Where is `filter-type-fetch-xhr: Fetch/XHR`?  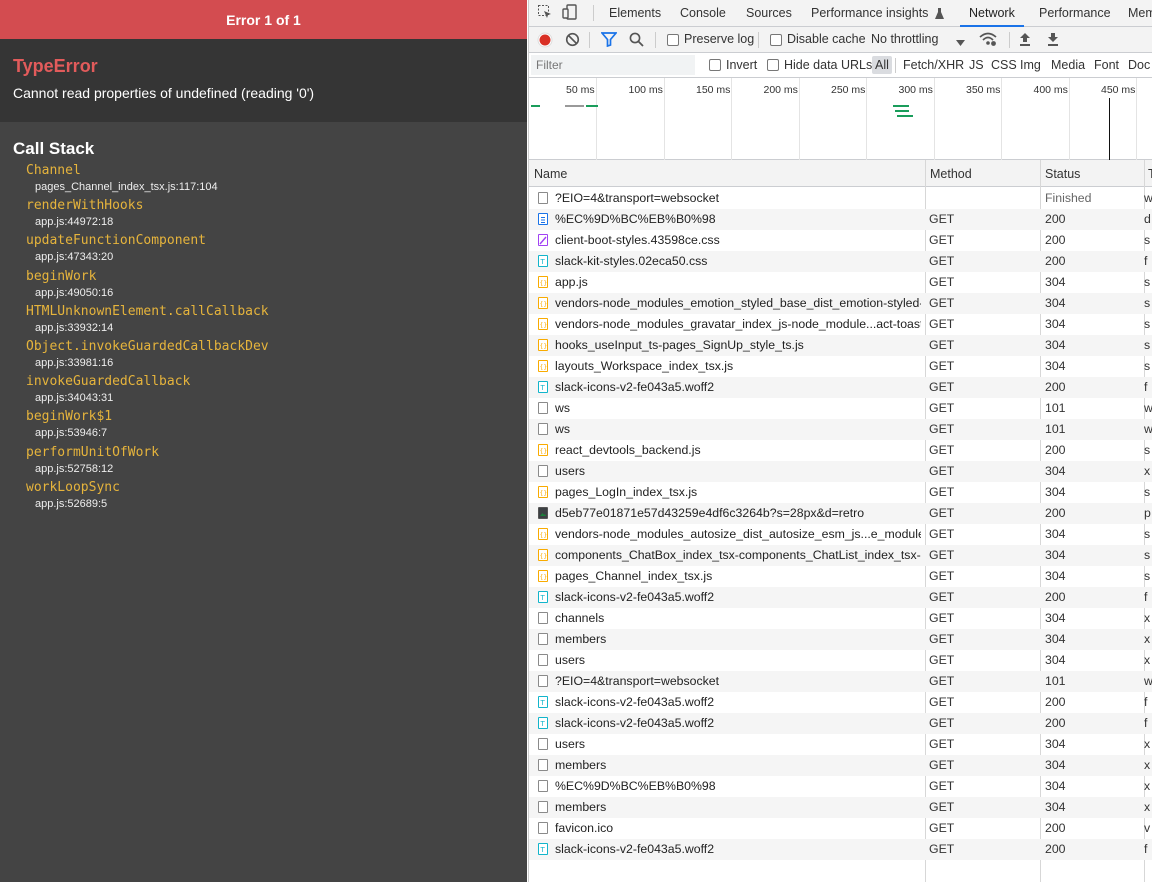 filter-type-fetch-xhr: Fetch/XHR is located at coordinates (933, 65).